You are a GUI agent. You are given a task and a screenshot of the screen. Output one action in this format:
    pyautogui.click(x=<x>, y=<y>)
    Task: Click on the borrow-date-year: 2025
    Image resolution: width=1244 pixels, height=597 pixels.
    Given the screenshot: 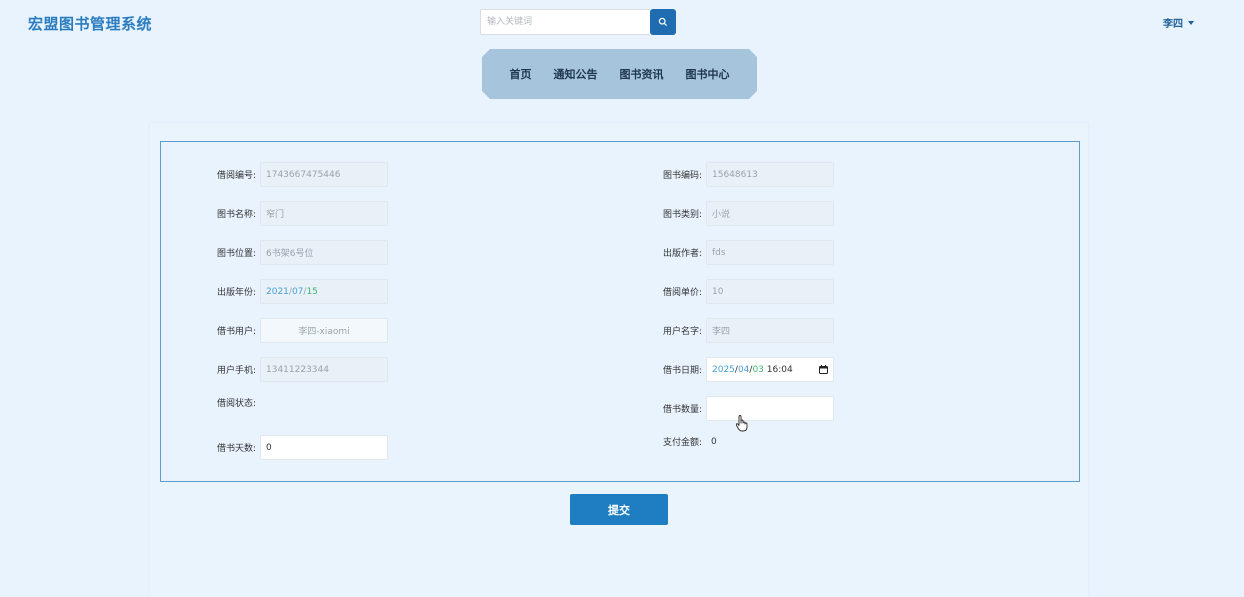 What is the action you would take?
    pyautogui.click(x=723, y=369)
    